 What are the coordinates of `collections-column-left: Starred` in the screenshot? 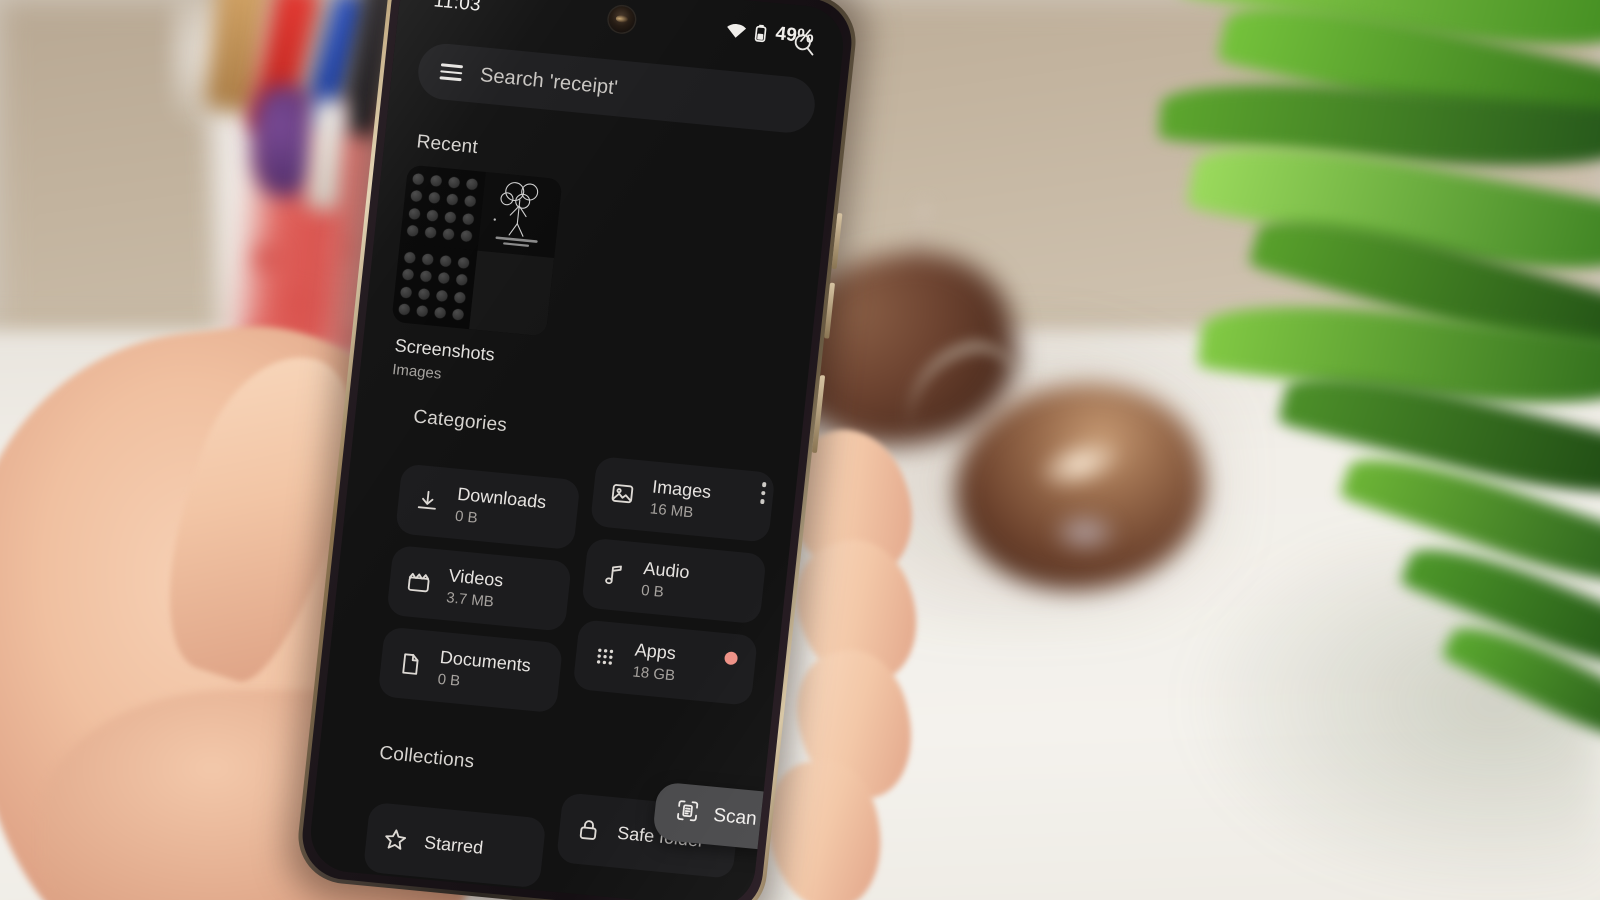 It's located at (456, 831).